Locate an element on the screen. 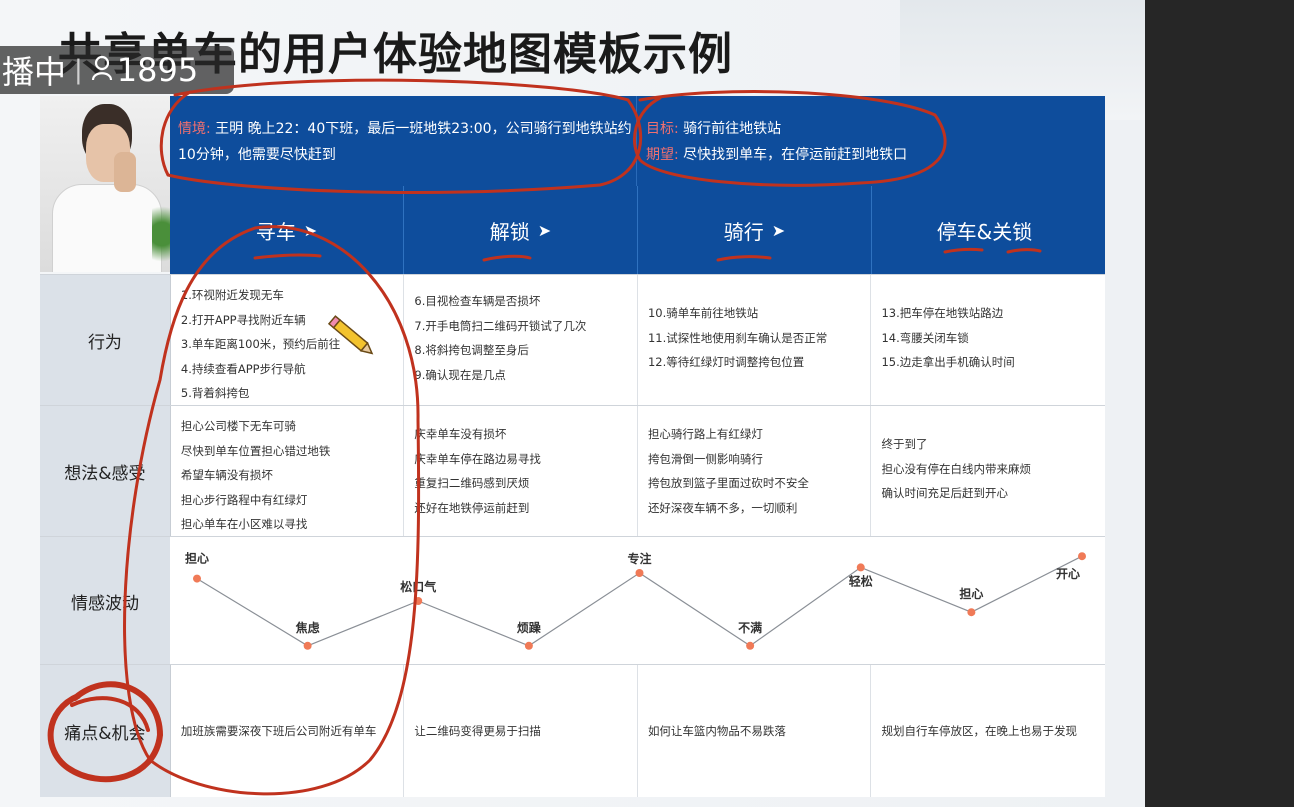 The width and height of the screenshot is (1294, 807). row-label-thoughts: 想法&感受 is located at coordinates (105, 471).